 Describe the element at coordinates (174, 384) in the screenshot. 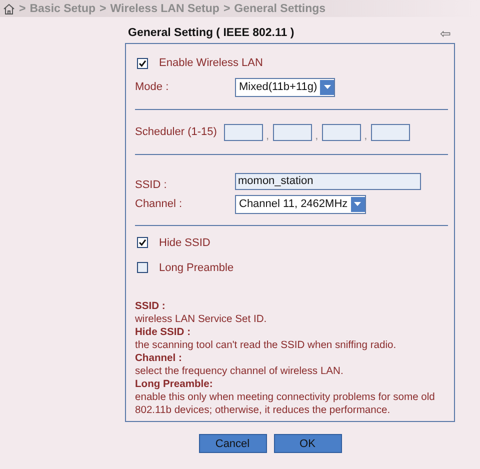

I see `help-term: Long Preamble:` at that location.